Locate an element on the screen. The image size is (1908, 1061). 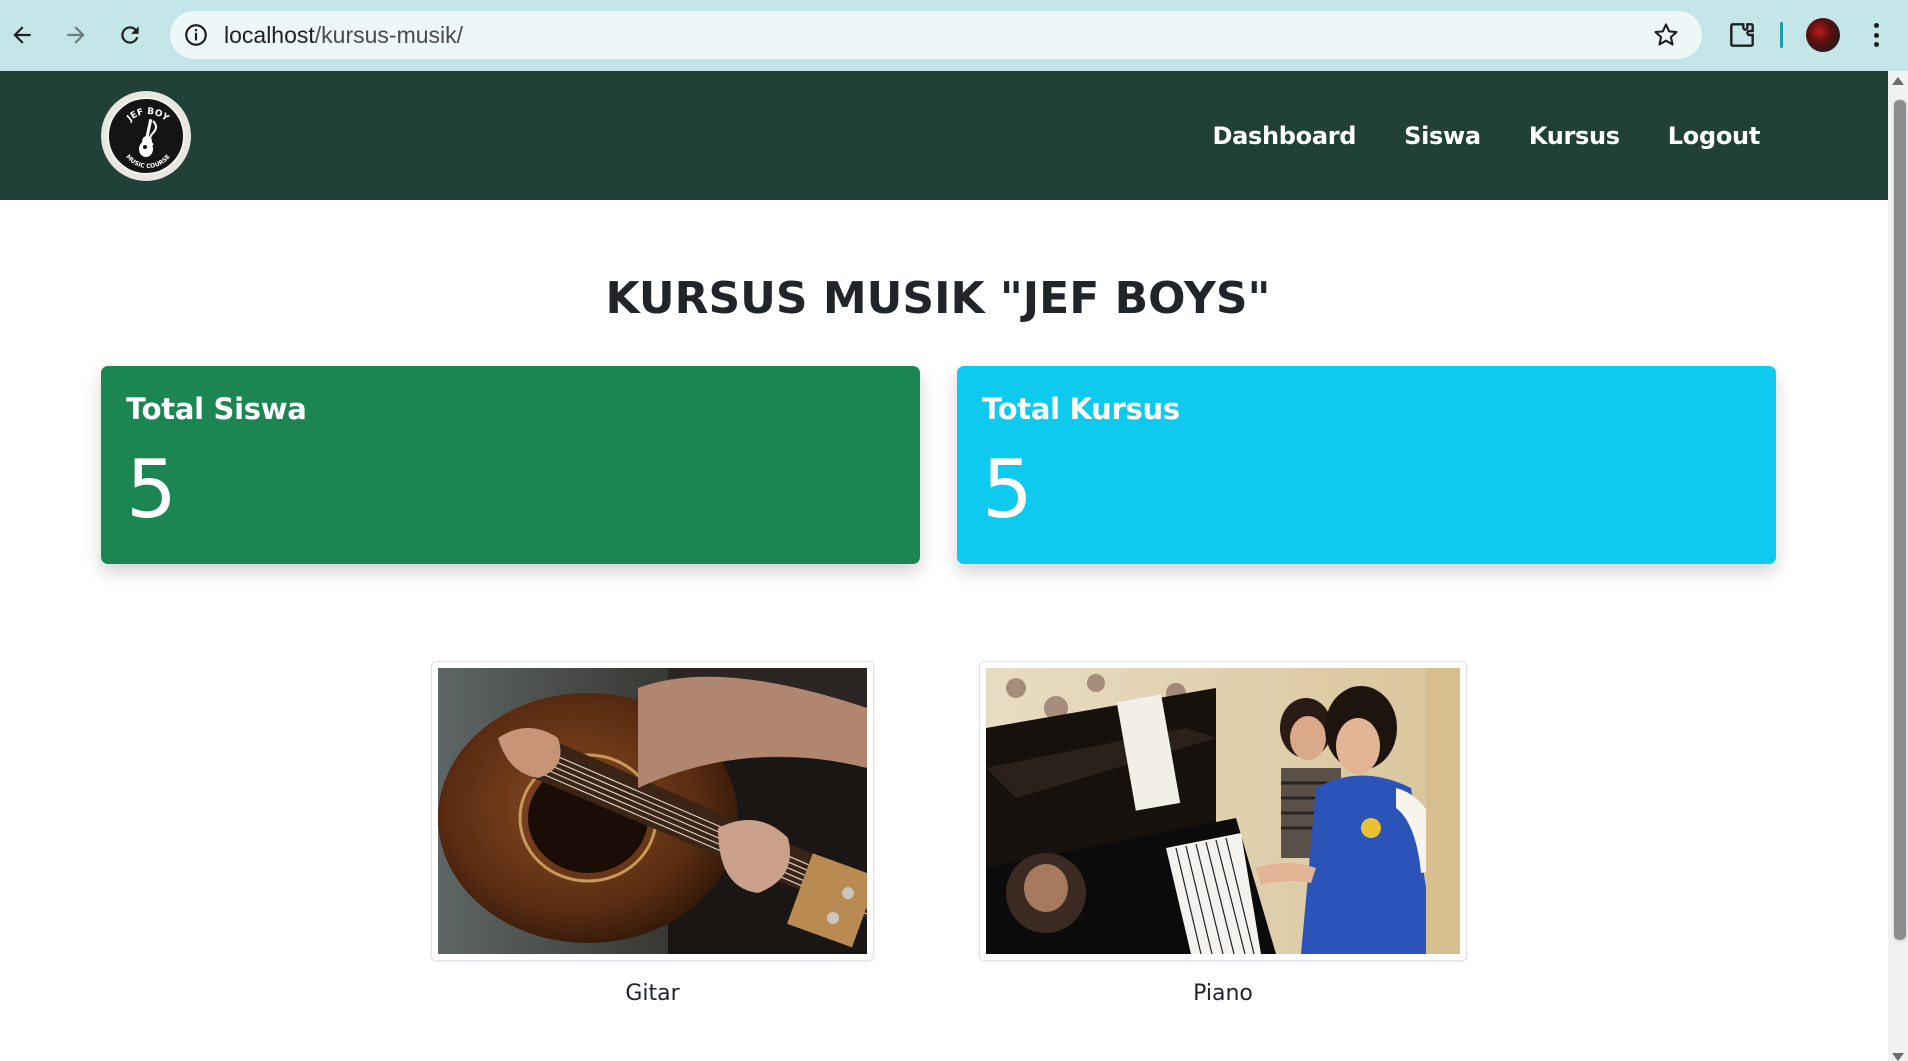
site-logo: JEF BOY MUSIC COURSE is located at coordinates (146, 136).